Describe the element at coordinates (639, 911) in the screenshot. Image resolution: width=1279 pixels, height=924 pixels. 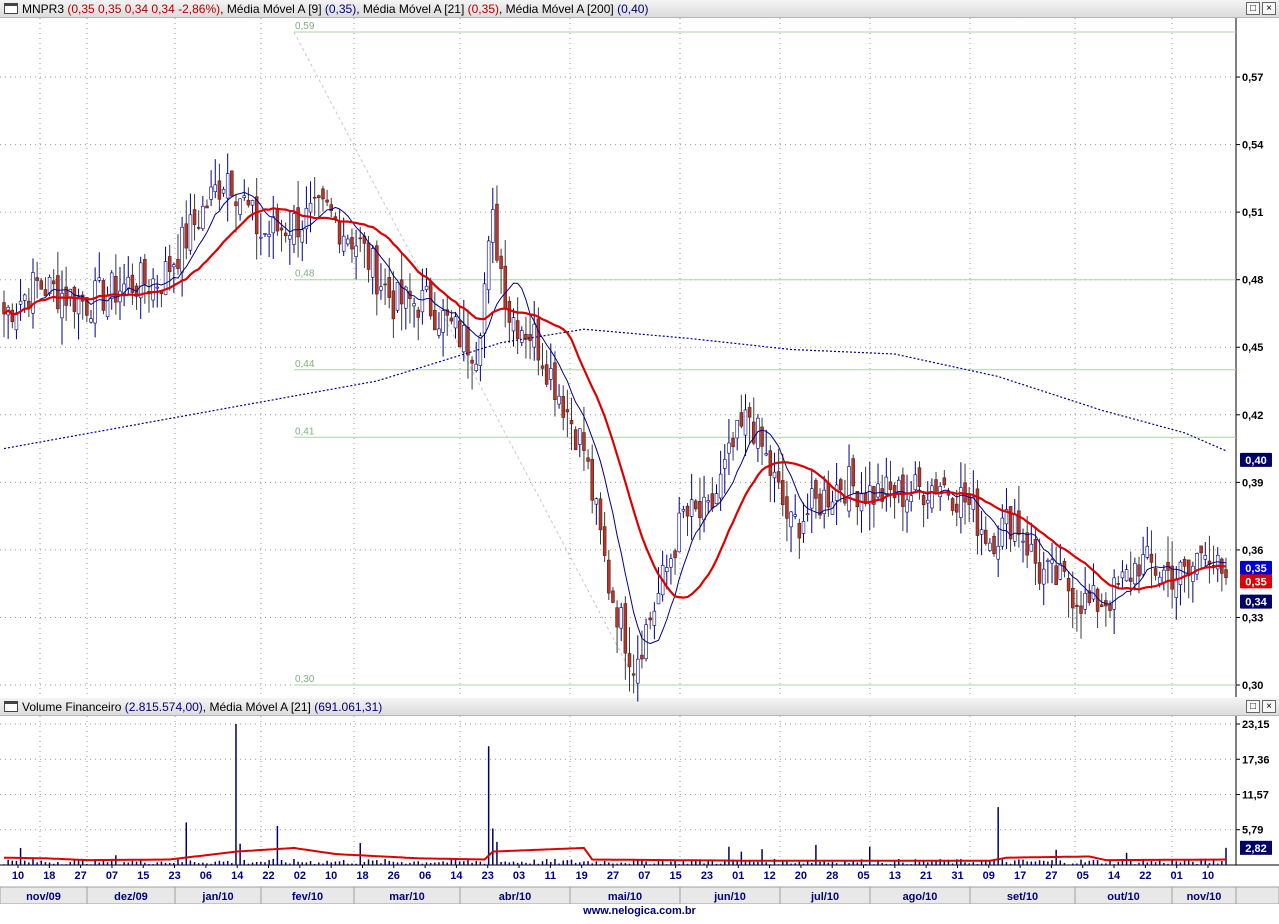
I see `footer-site: www.nelogica.com.br` at that location.